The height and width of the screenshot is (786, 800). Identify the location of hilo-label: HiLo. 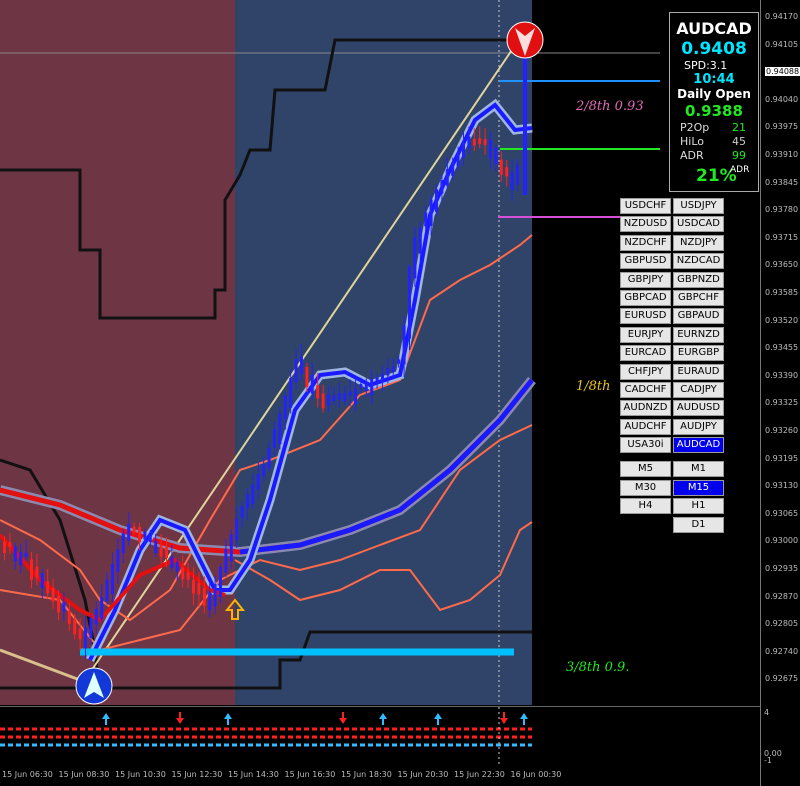
(692, 141).